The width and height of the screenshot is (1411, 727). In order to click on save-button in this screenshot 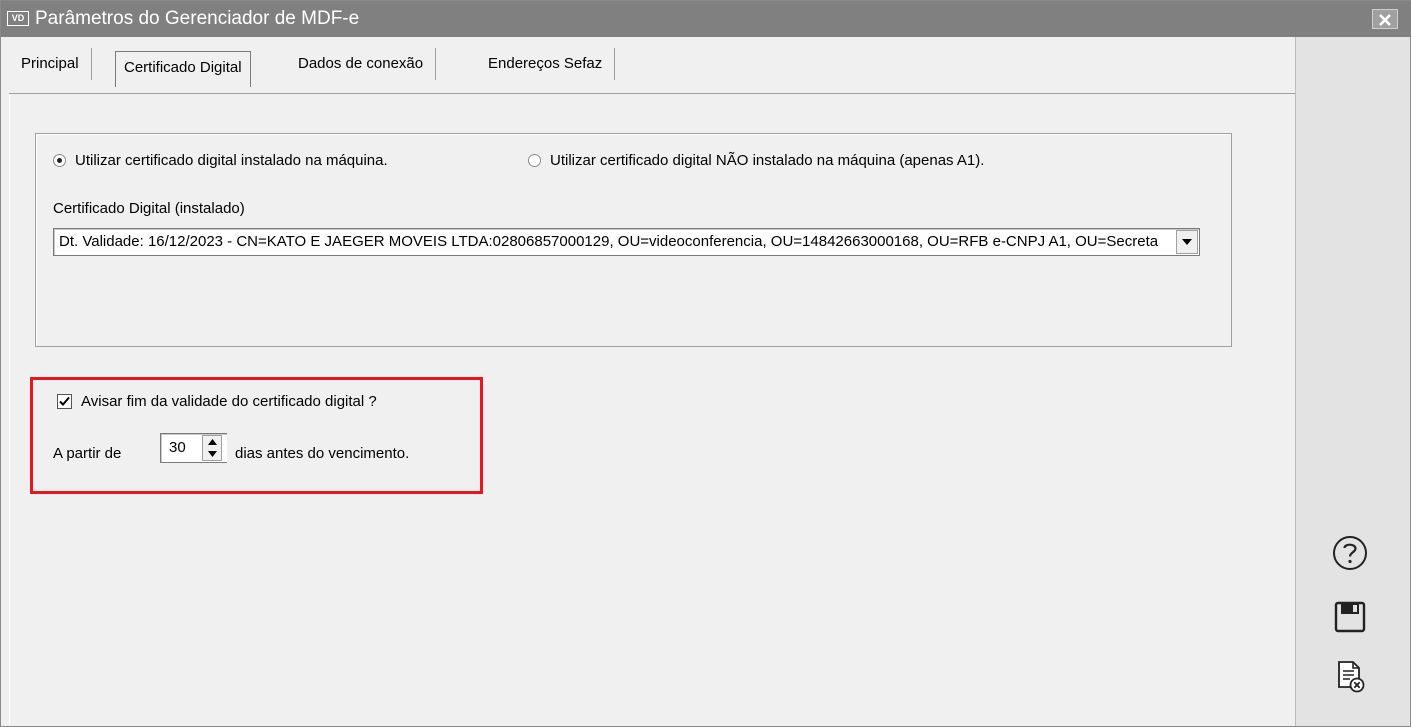, I will do `click(1350, 617)`.